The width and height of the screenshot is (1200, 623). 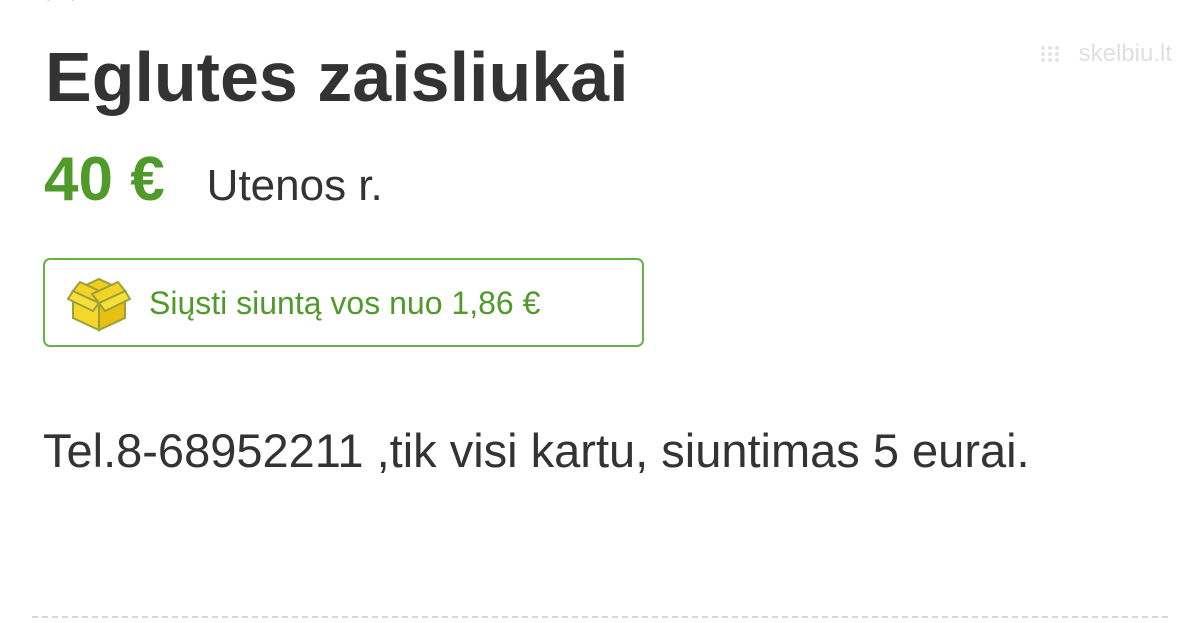 I want to click on price-location-row: 40 € Utenos r., so click(x=213, y=180).